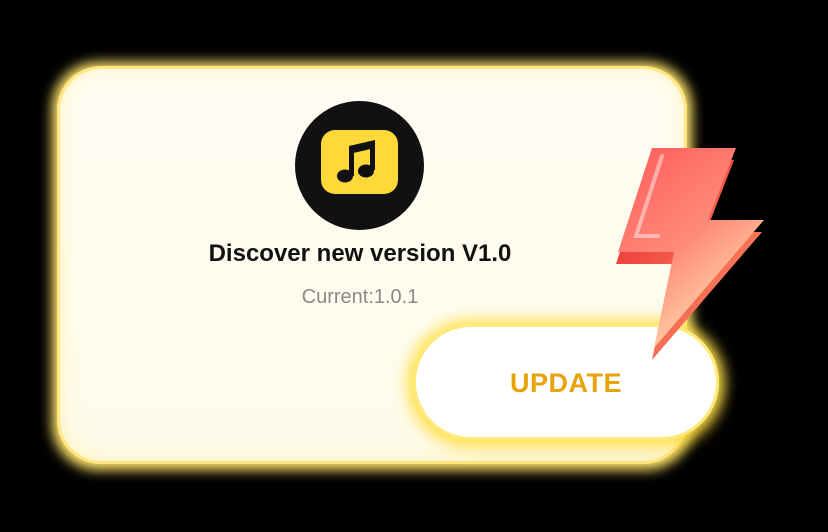  I want to click on lightning-bolt-icon, so click(690, 254).